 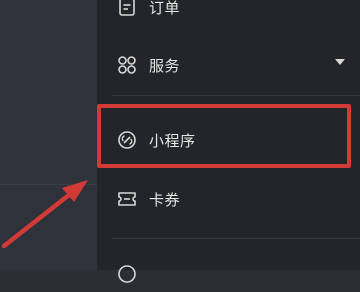 I want to click on sidebar-item-label: 订单, so click(x=165, y=8).